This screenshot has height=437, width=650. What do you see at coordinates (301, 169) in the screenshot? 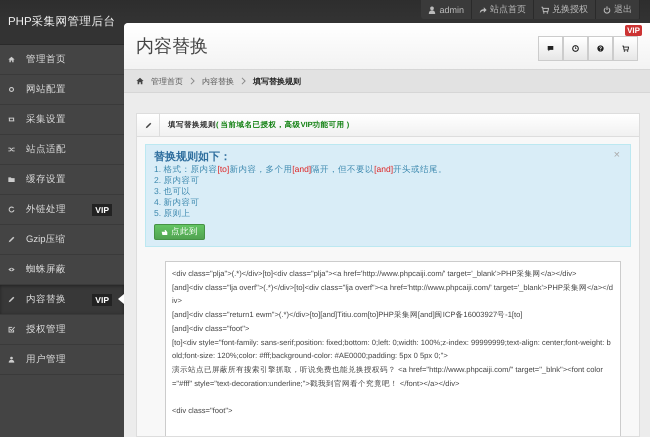
I see `rule-line: 1. 格式：原内容[to]新内容，多个用[and]隔开，但不要以[and]开头或结尾。` at bounding box center [301, 169].